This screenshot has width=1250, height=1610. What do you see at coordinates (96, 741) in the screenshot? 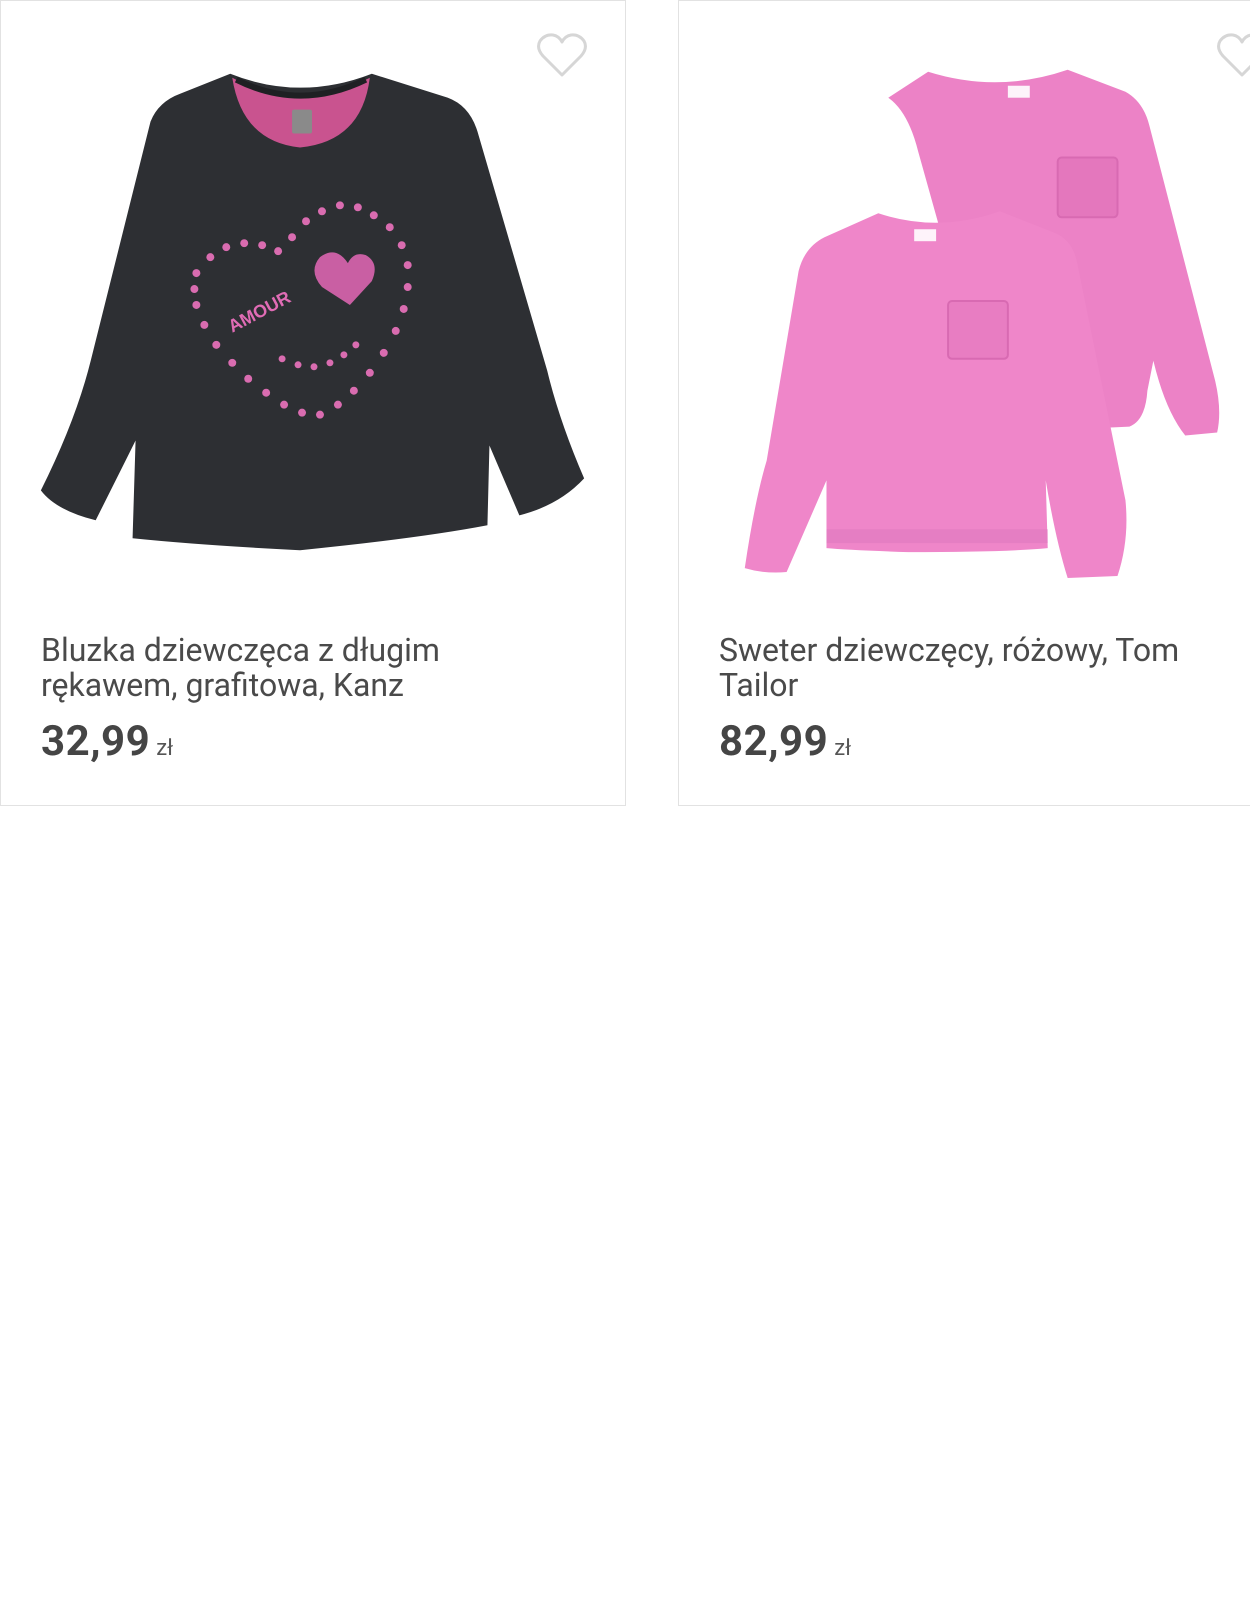
I see `price-value: 32,99` at bounding box center [96, 741].